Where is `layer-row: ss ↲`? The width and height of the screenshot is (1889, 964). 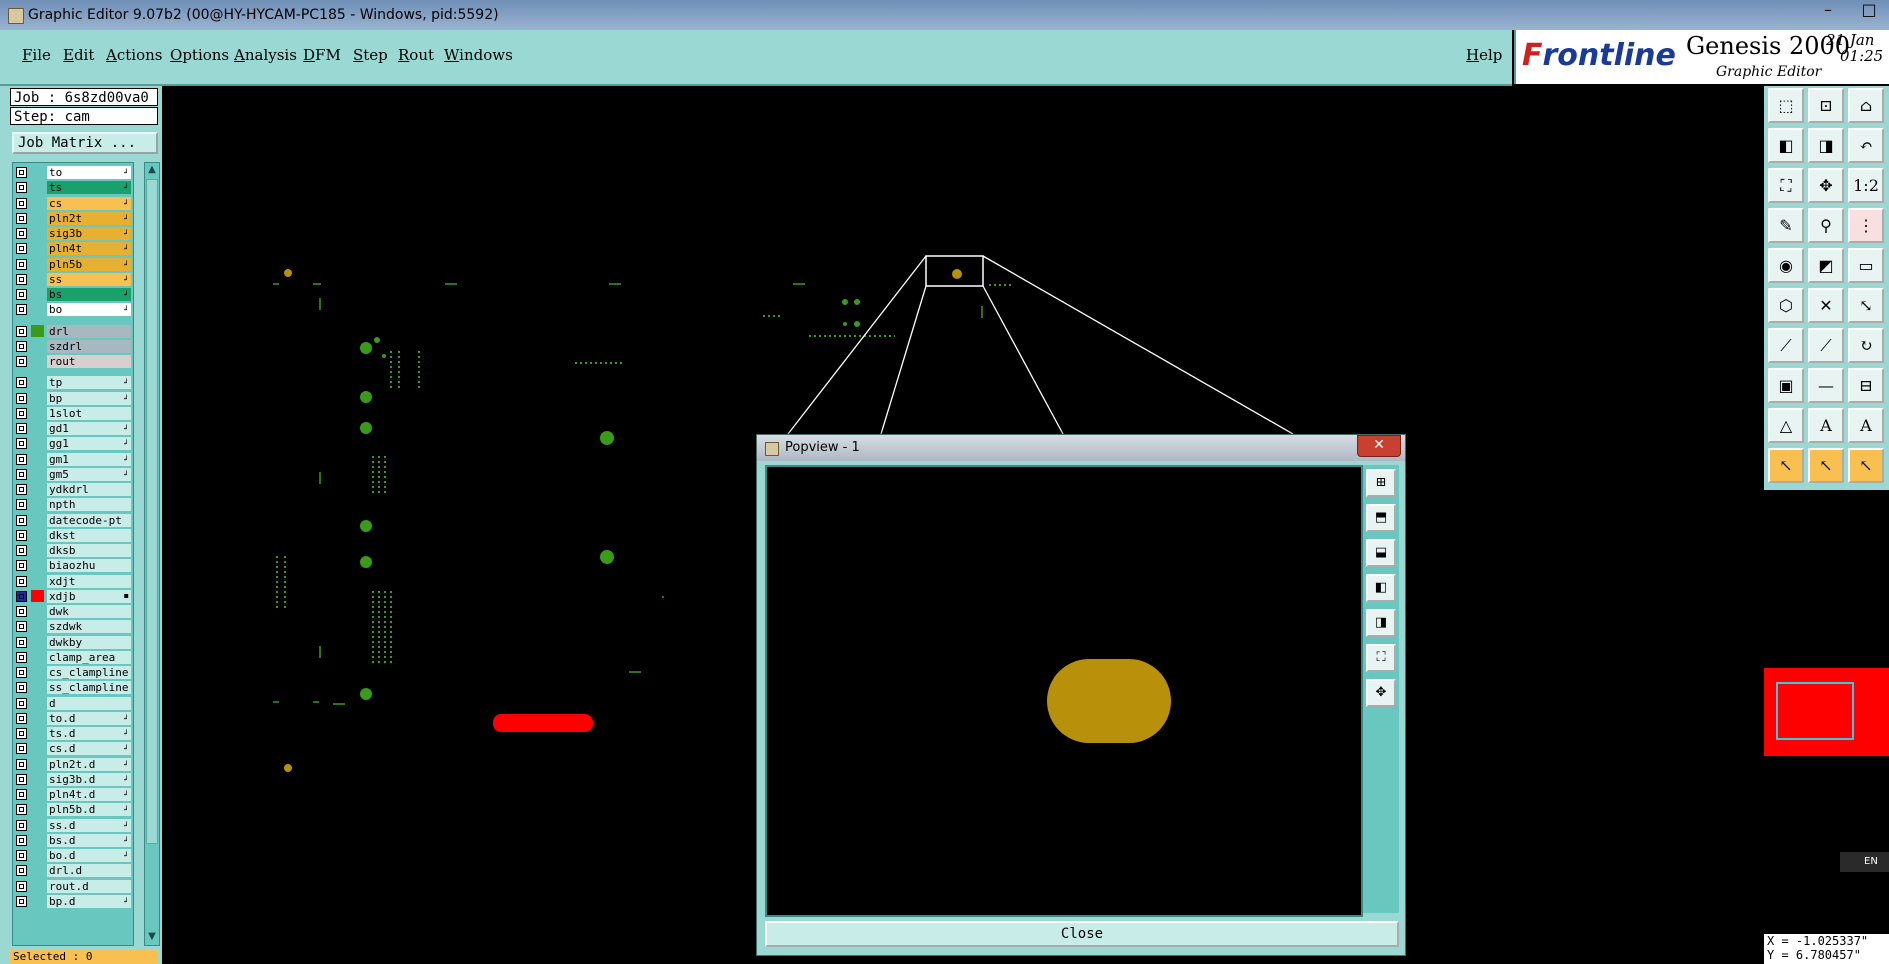 layer-row: ss ↲ is located at coordinates (73, 279).